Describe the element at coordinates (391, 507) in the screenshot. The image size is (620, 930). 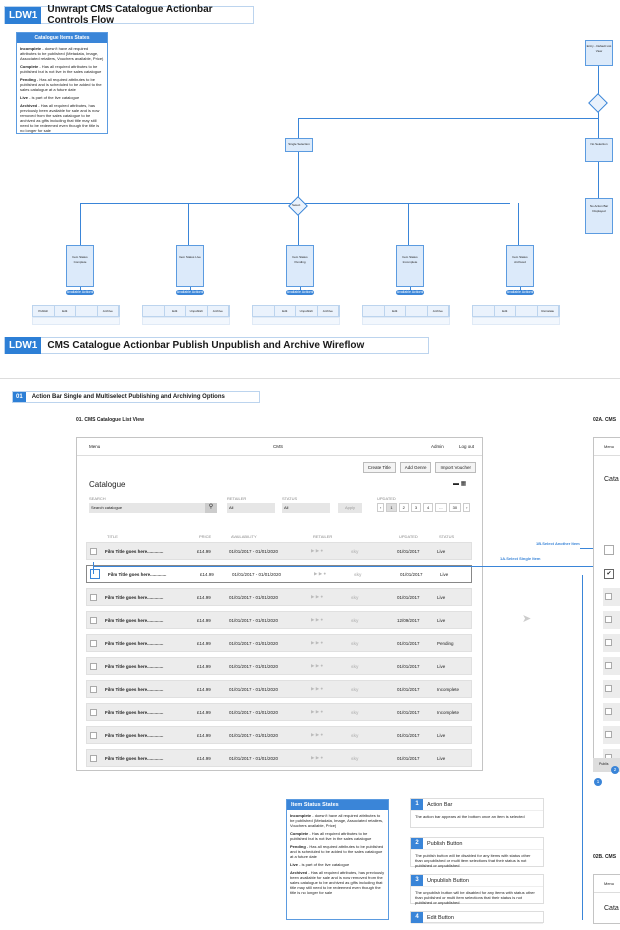
I see `page-number: 1` at that location.